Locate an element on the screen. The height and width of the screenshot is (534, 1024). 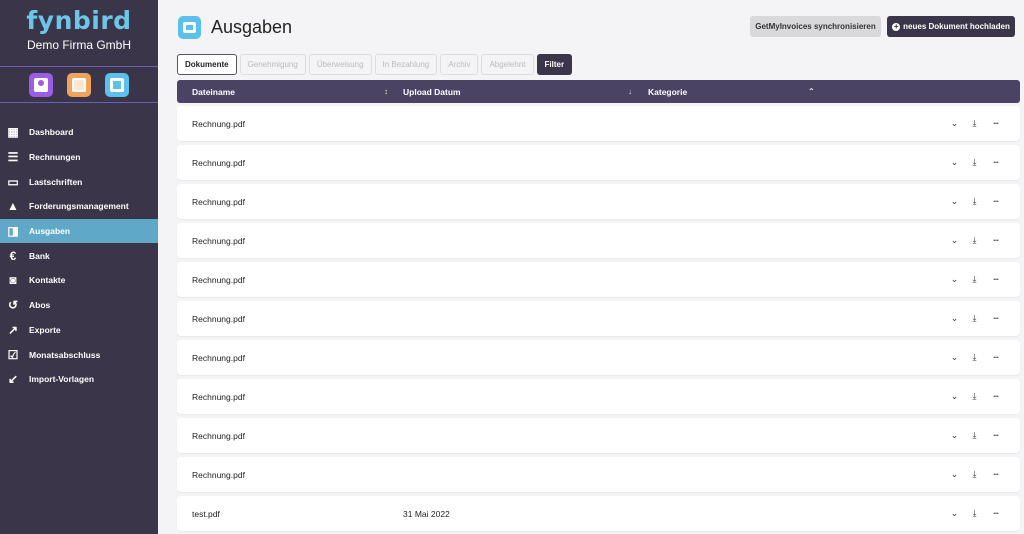
sidebar-item-label: Exporte is located at coordinates (45, 329).